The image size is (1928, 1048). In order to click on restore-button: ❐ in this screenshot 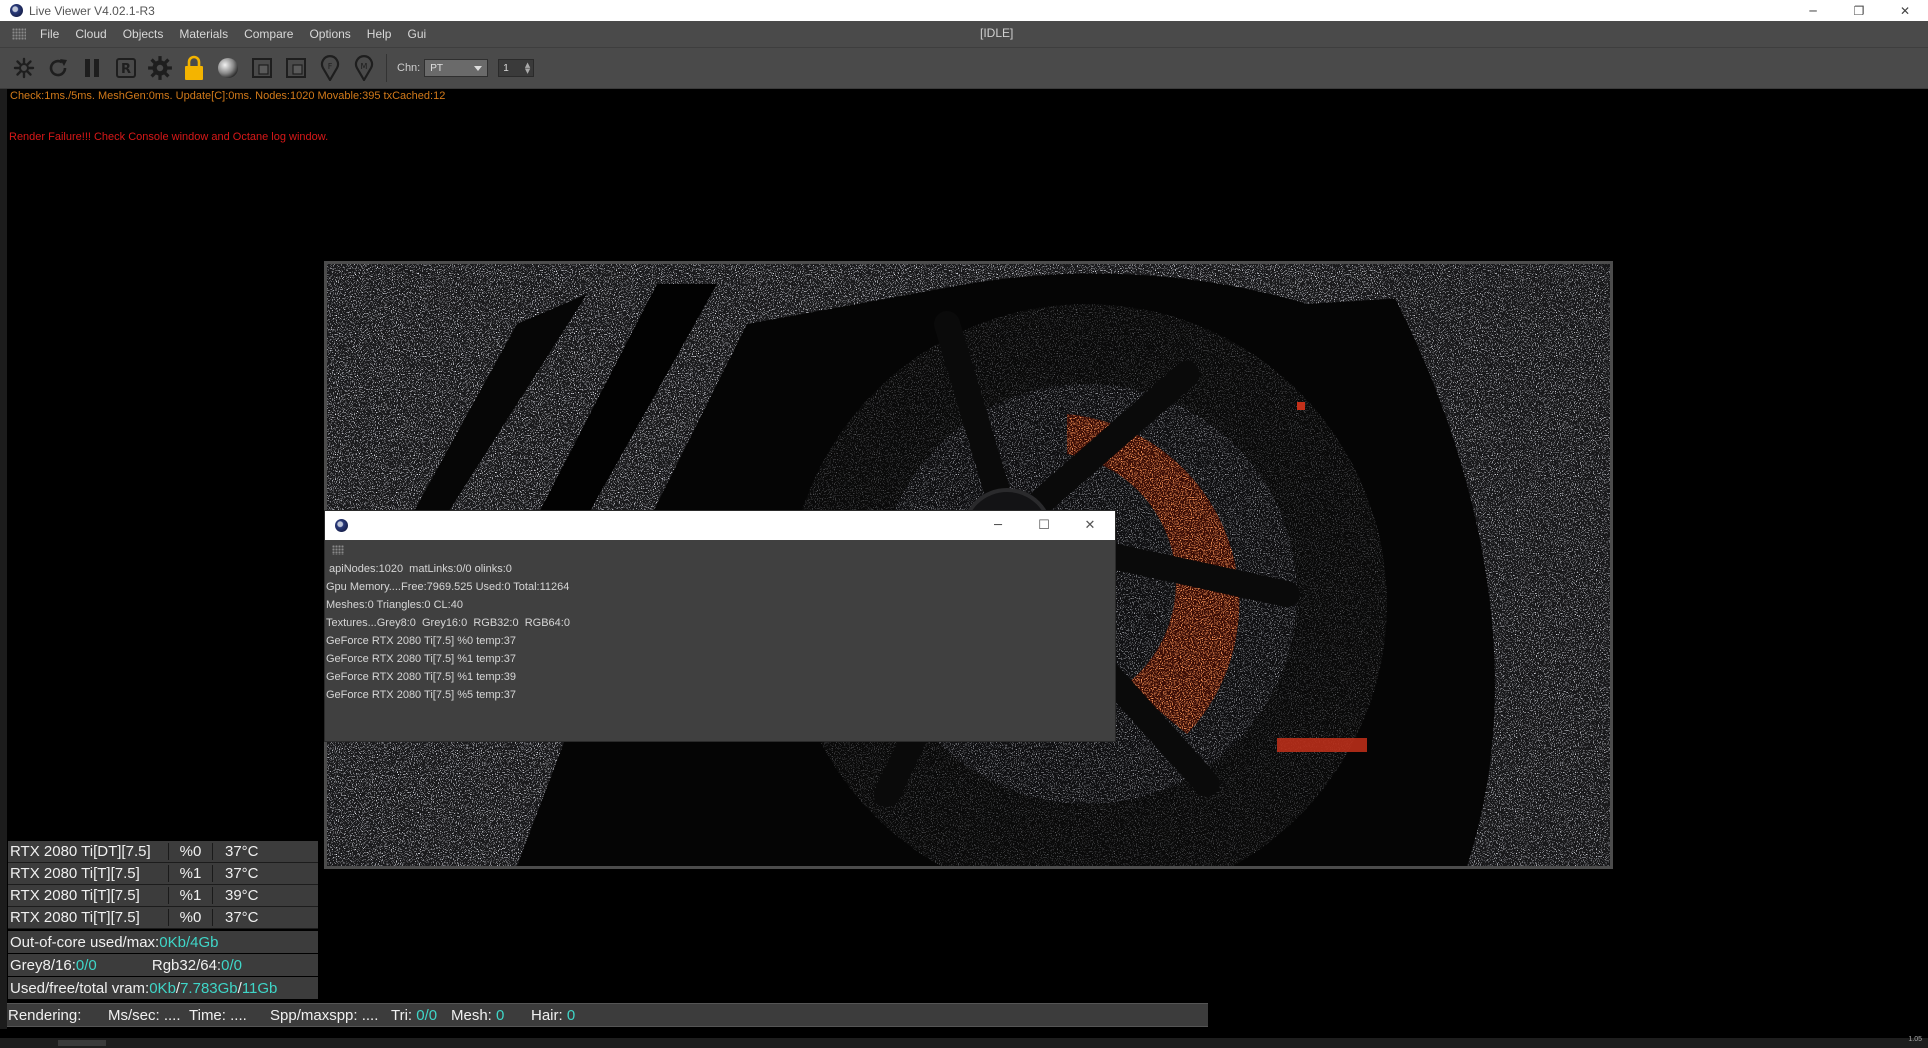, I will do `click(1859, 10)`.